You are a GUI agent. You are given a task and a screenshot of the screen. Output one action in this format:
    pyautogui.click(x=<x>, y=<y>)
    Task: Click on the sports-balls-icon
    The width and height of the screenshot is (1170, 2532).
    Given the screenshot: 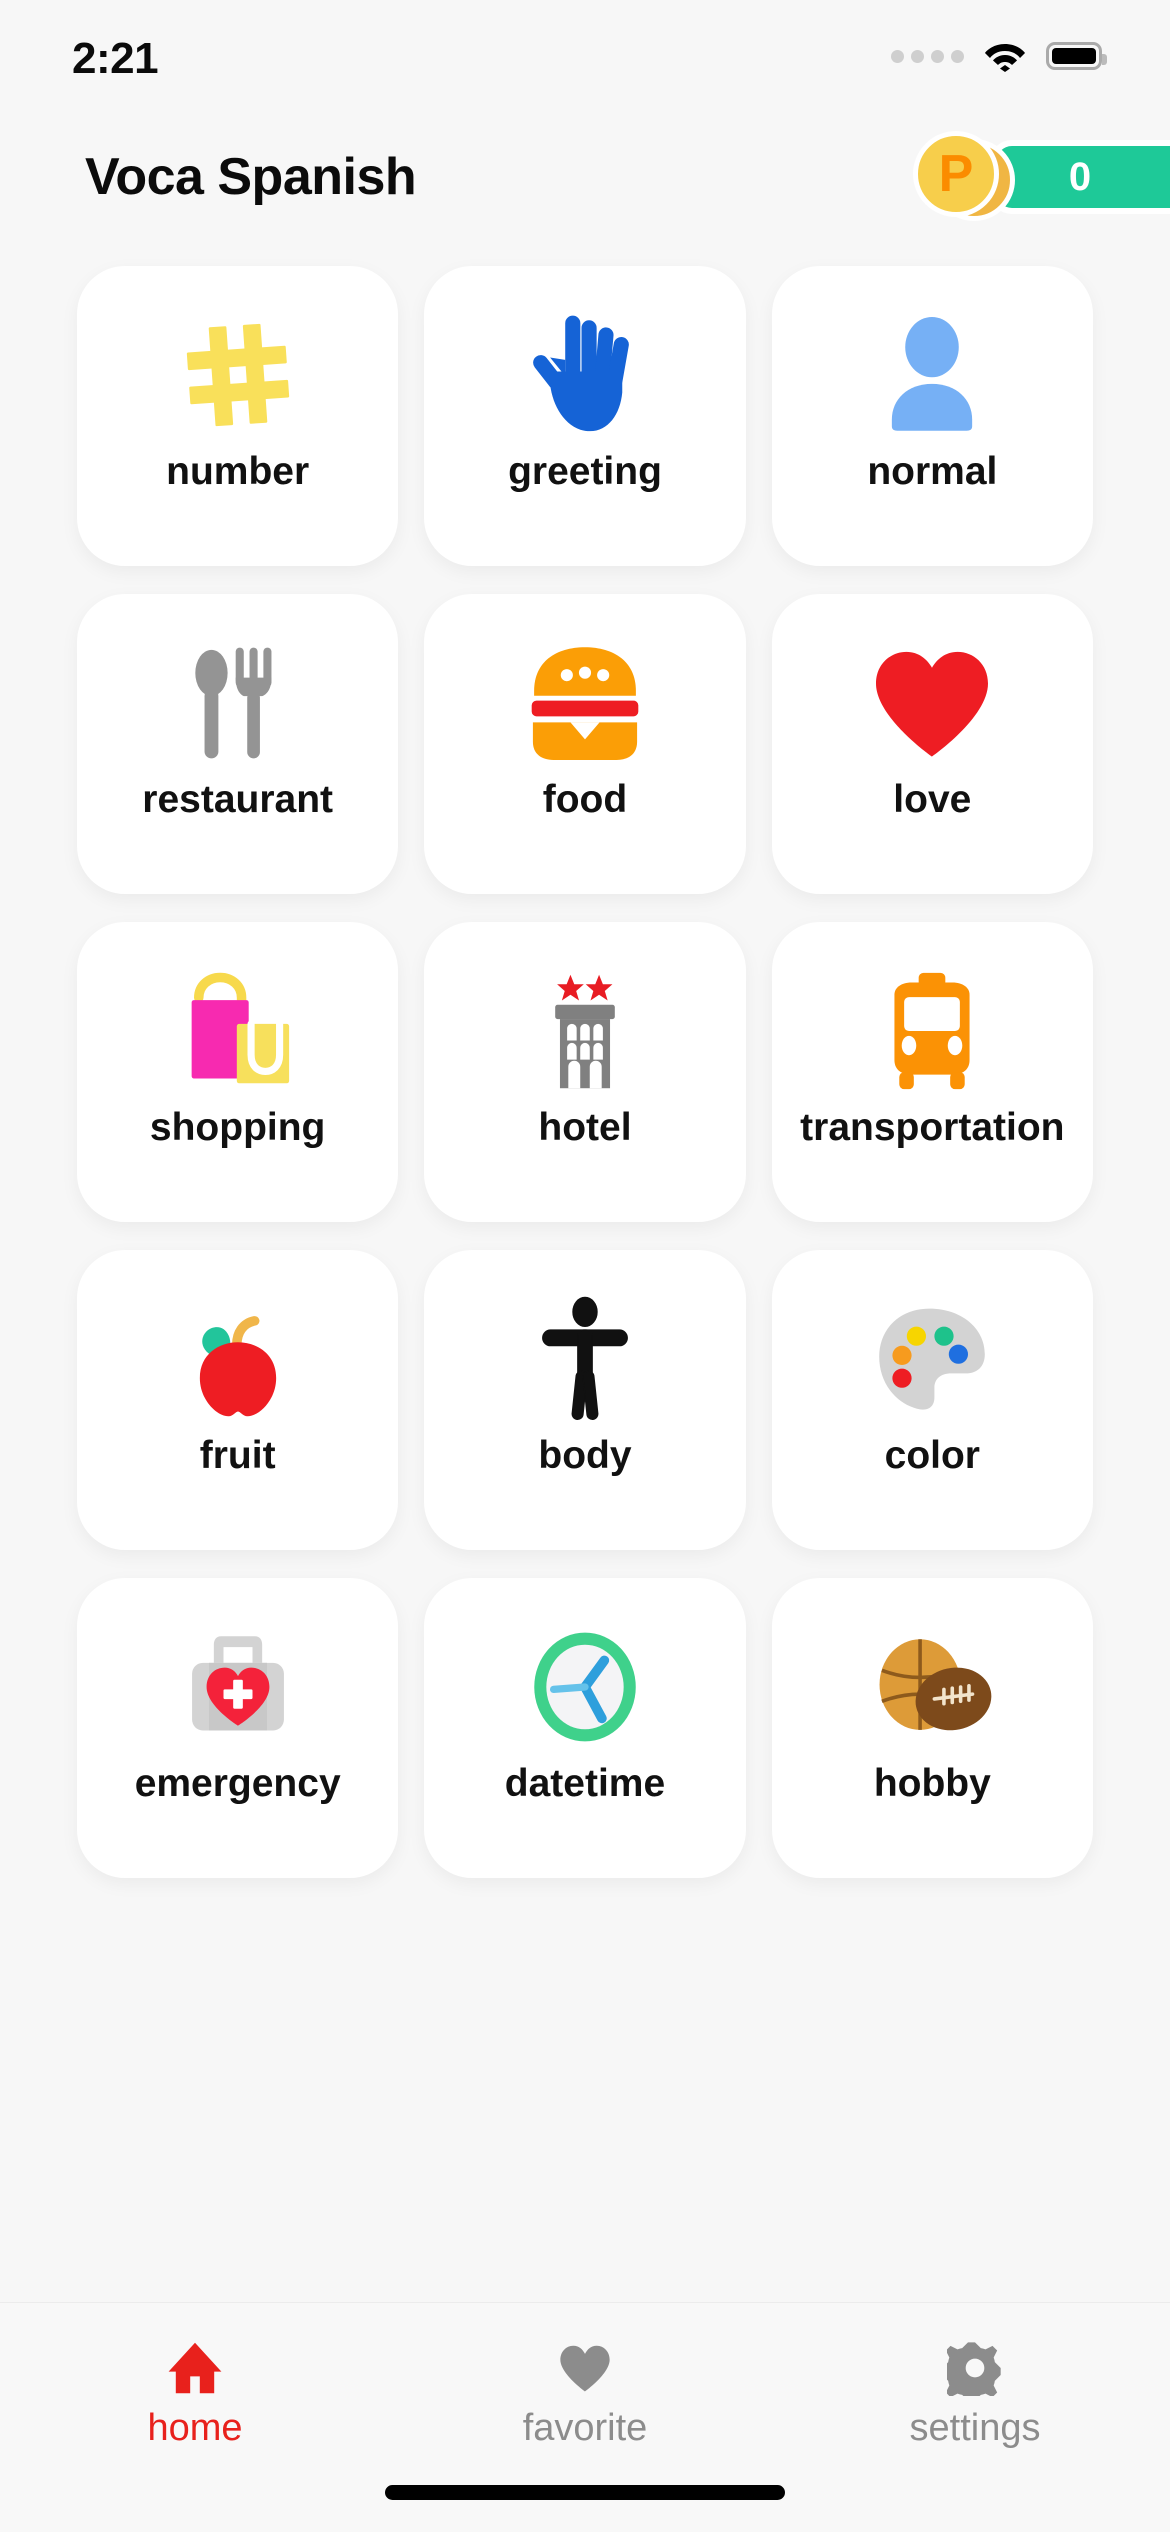 What is the action you would take?
    pyautogui.click(x=932, y=1687)
    